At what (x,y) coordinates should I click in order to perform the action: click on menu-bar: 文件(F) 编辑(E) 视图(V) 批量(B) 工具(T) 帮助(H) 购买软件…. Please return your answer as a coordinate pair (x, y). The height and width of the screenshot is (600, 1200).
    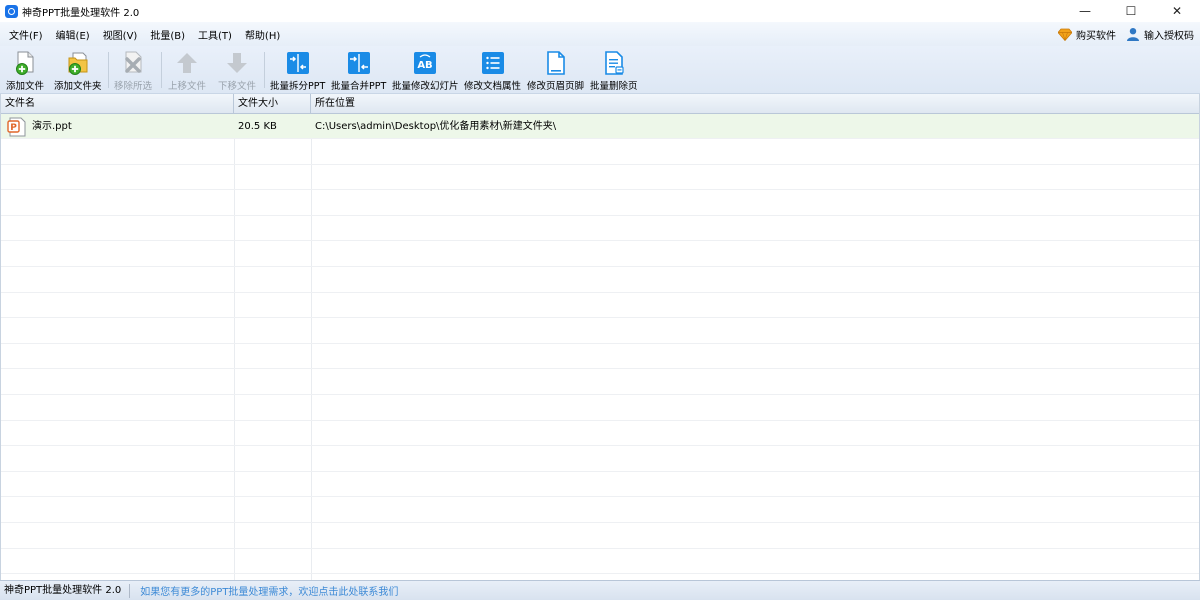
    Looking at the image, I should click on (600, 34).